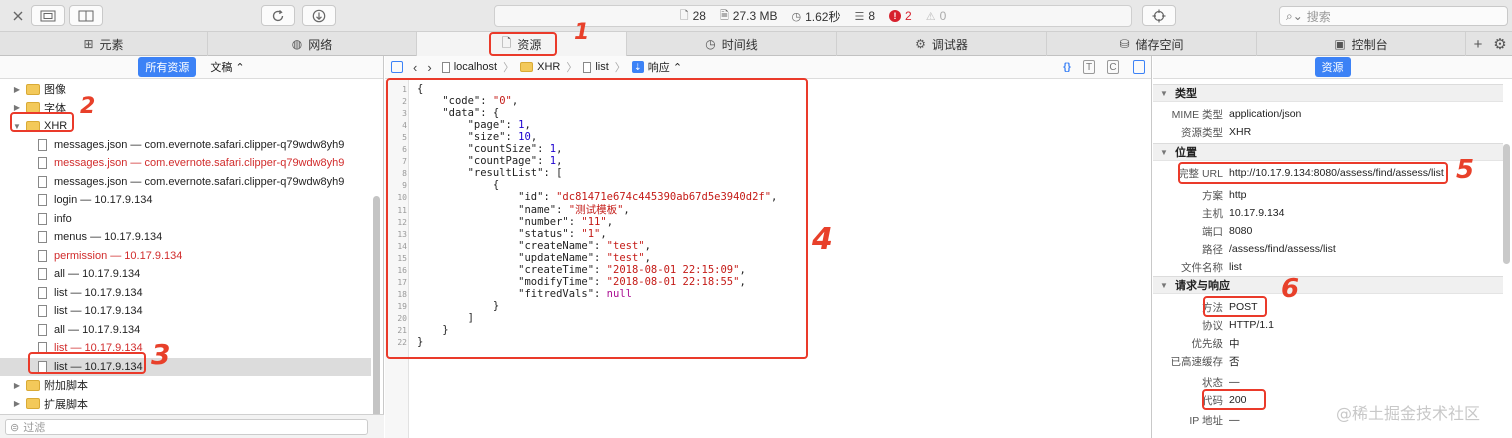 The image size is (1512, 438). Describe the element at coordinates (1500, 44) in the screenshot. I see `settings-gear-icon: ⚙` at that location.